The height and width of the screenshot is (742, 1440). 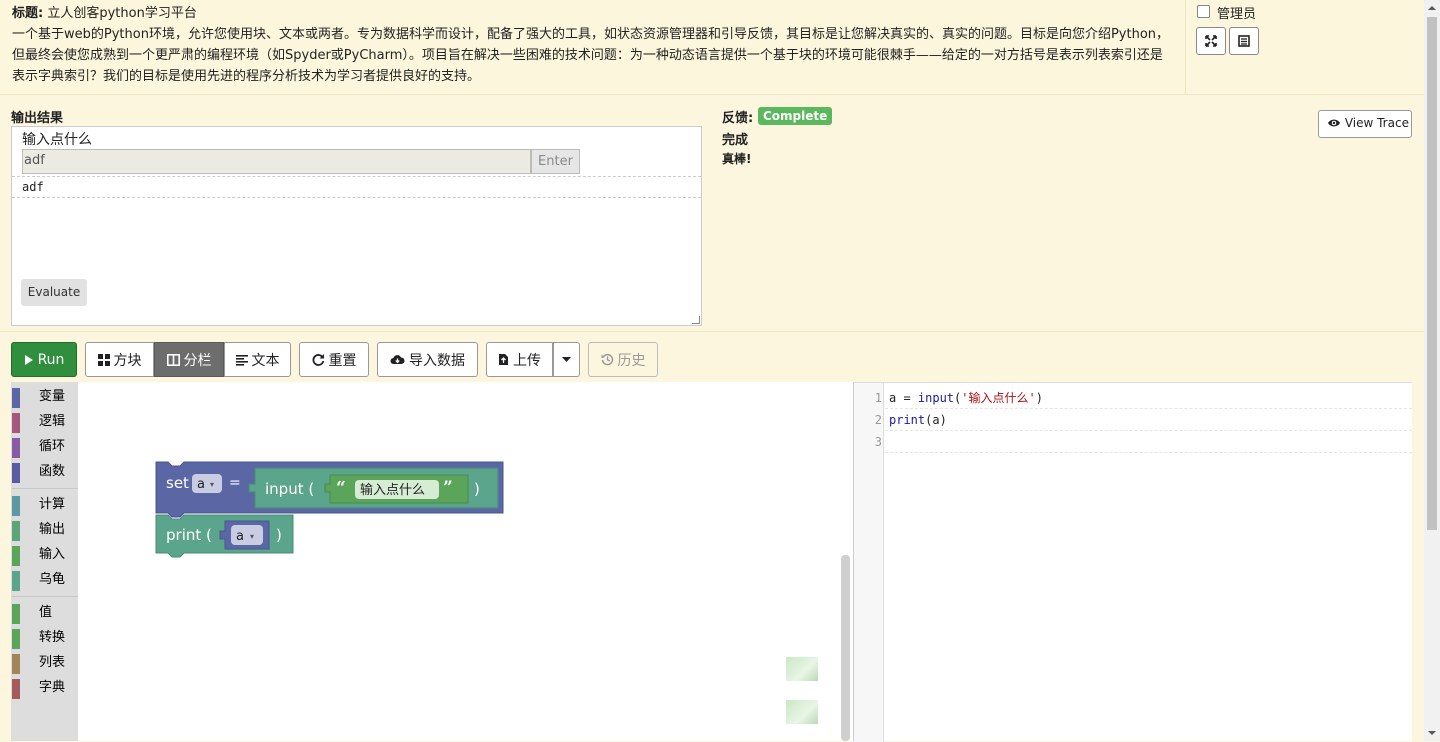 What do you see at coordinates (1039, 398) in the screenshot?
I see `code-token: )` at bounding box center [1039, 398].